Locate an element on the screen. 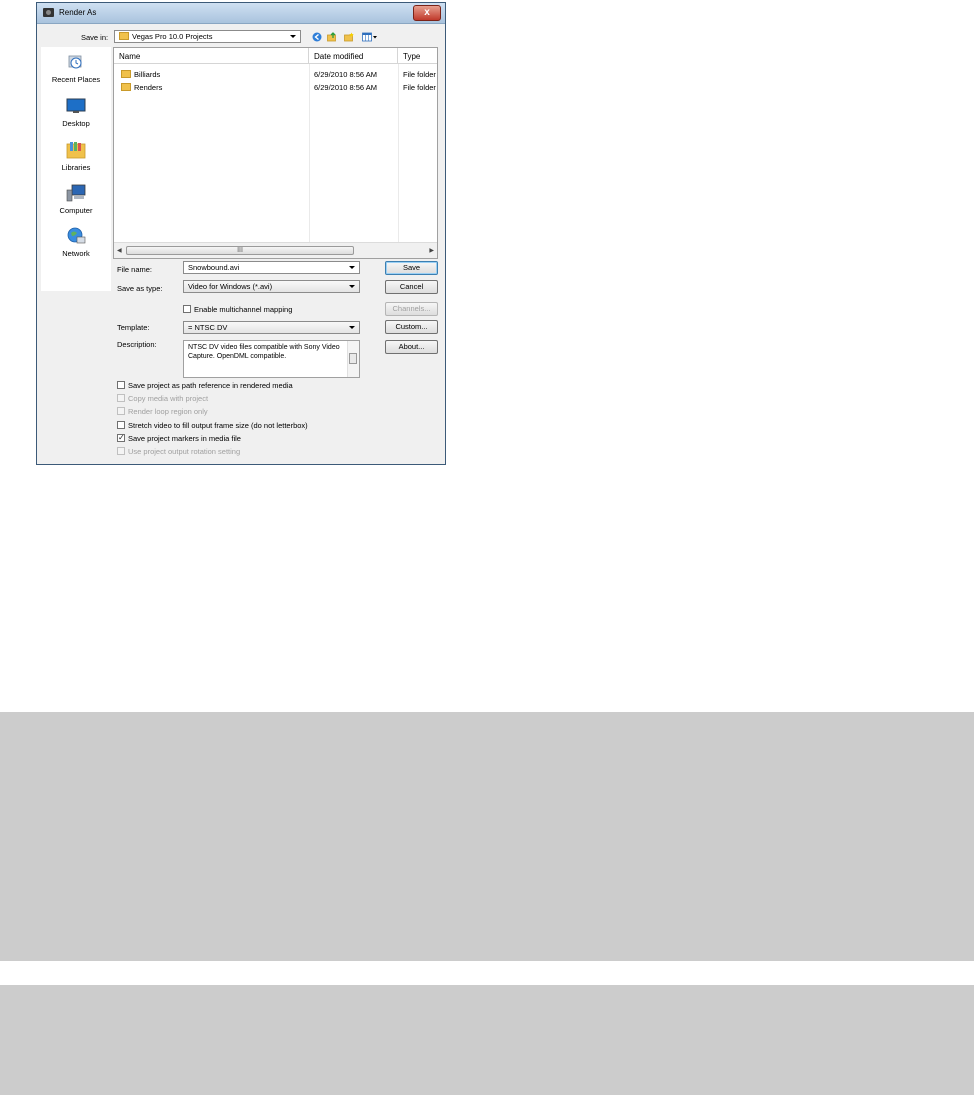 The image size is (974, 1095). close-button: x is located at coordinates (427, 13).